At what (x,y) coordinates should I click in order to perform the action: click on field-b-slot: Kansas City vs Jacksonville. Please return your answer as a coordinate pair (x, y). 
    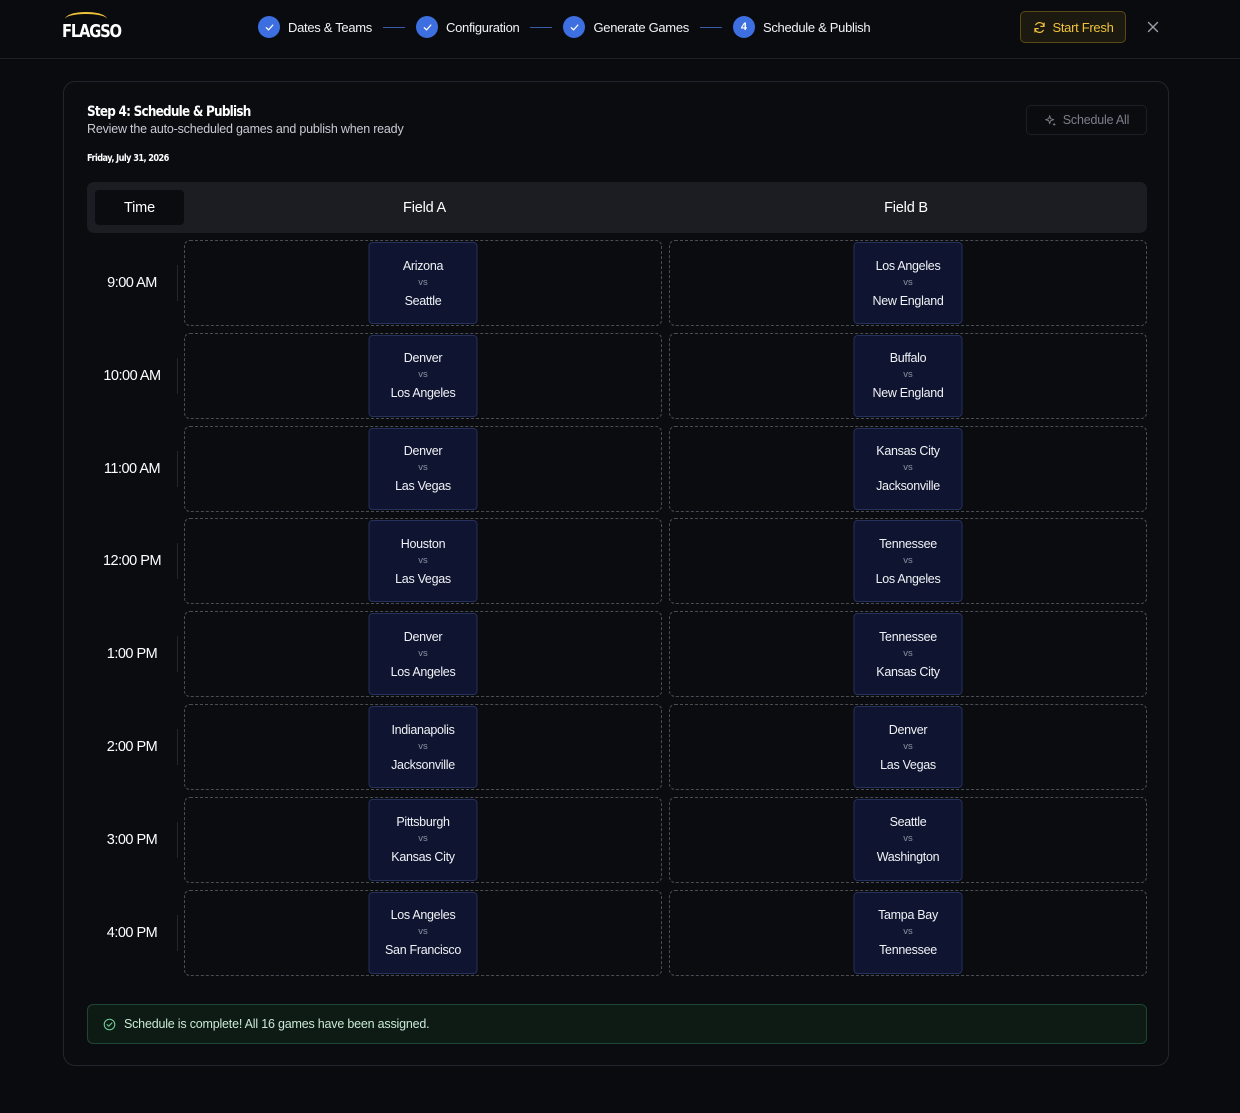
    Looking at the image, I should click on (908, 468).